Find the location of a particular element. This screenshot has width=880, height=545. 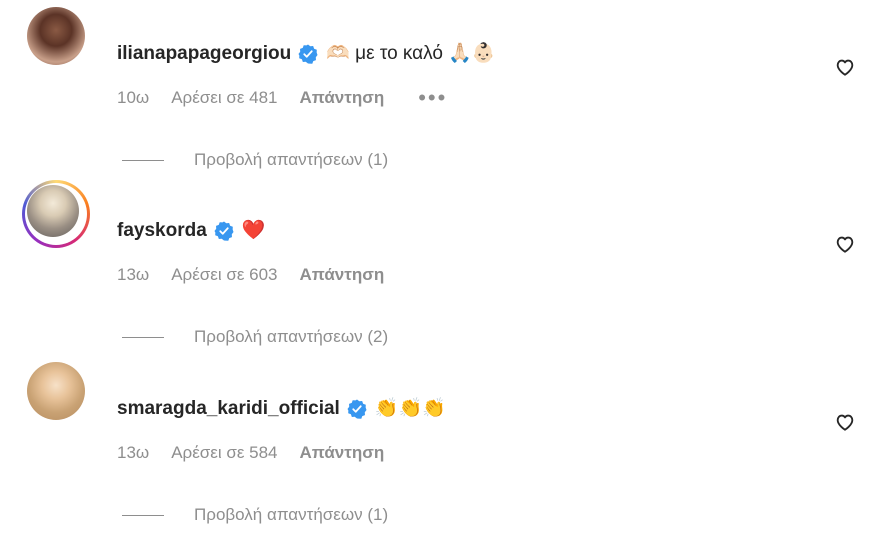

username-link: ilianapapageorgiou is located at coordinates (204, 54).